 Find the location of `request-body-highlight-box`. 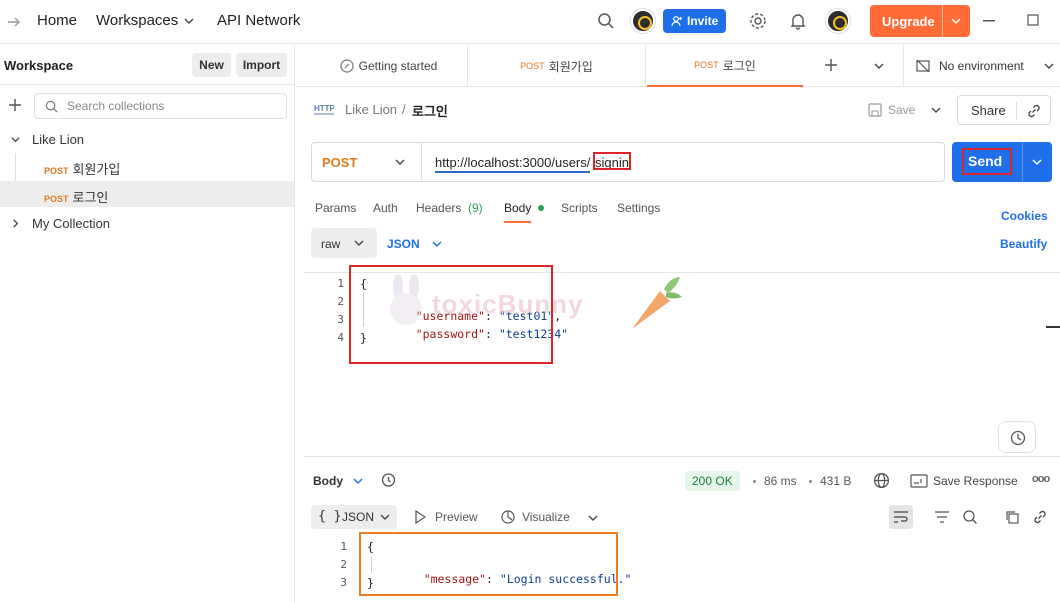

request-body-highlight-box is located at coordinates (451, 314).